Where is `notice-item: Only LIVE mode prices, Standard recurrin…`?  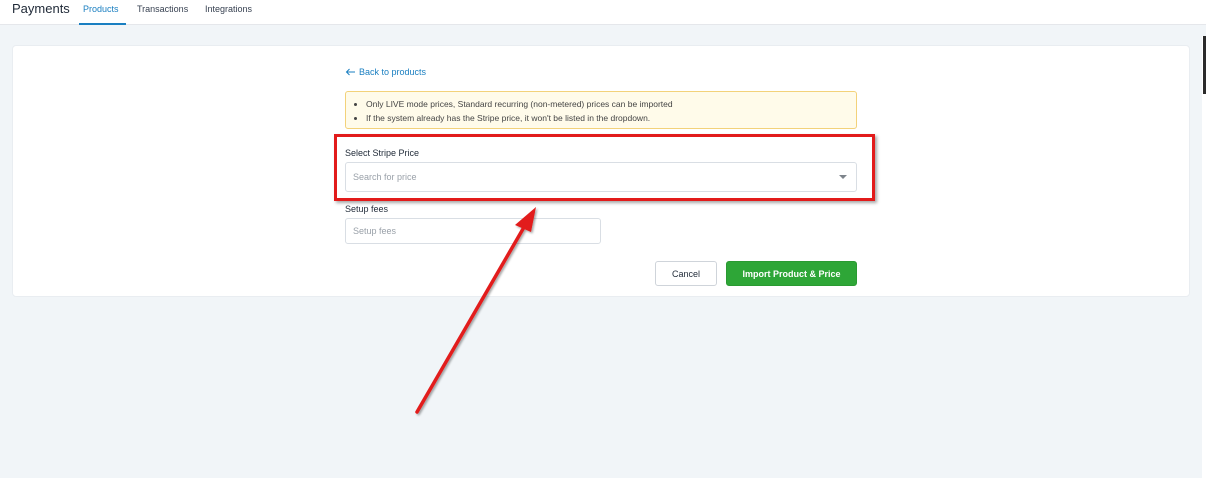
notice-item: Only LIVE mode prices, Standard recurrin… is located at coordinates (601, 104).